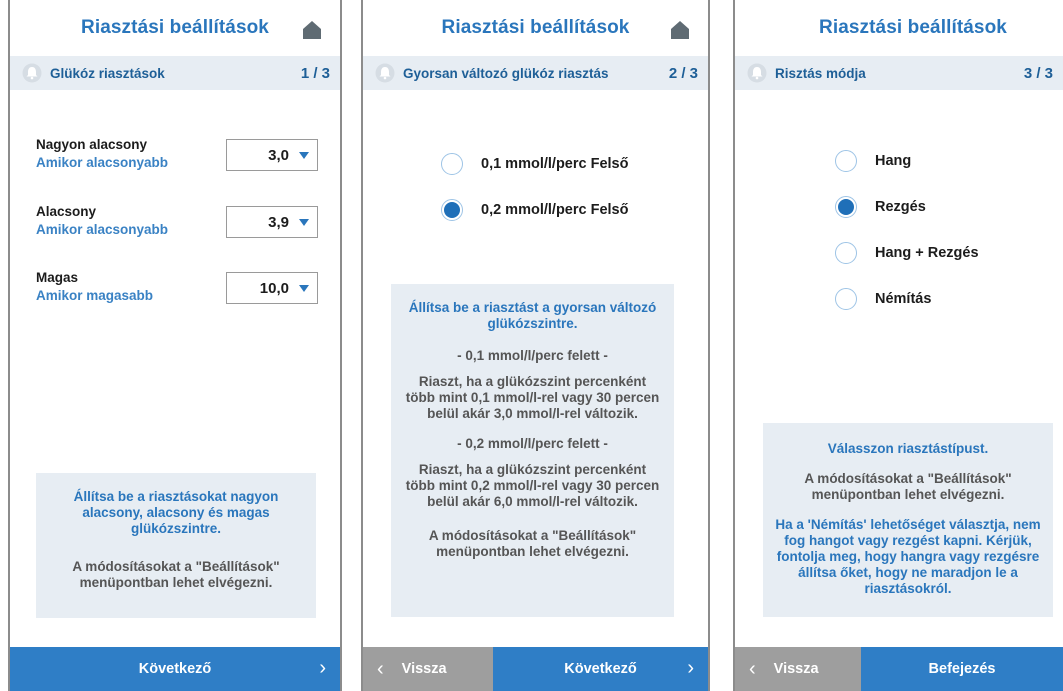 The height and width of the screenshot is (691, 1063). I want to click on step-indicator: 1 / 3, so click(315, 73).